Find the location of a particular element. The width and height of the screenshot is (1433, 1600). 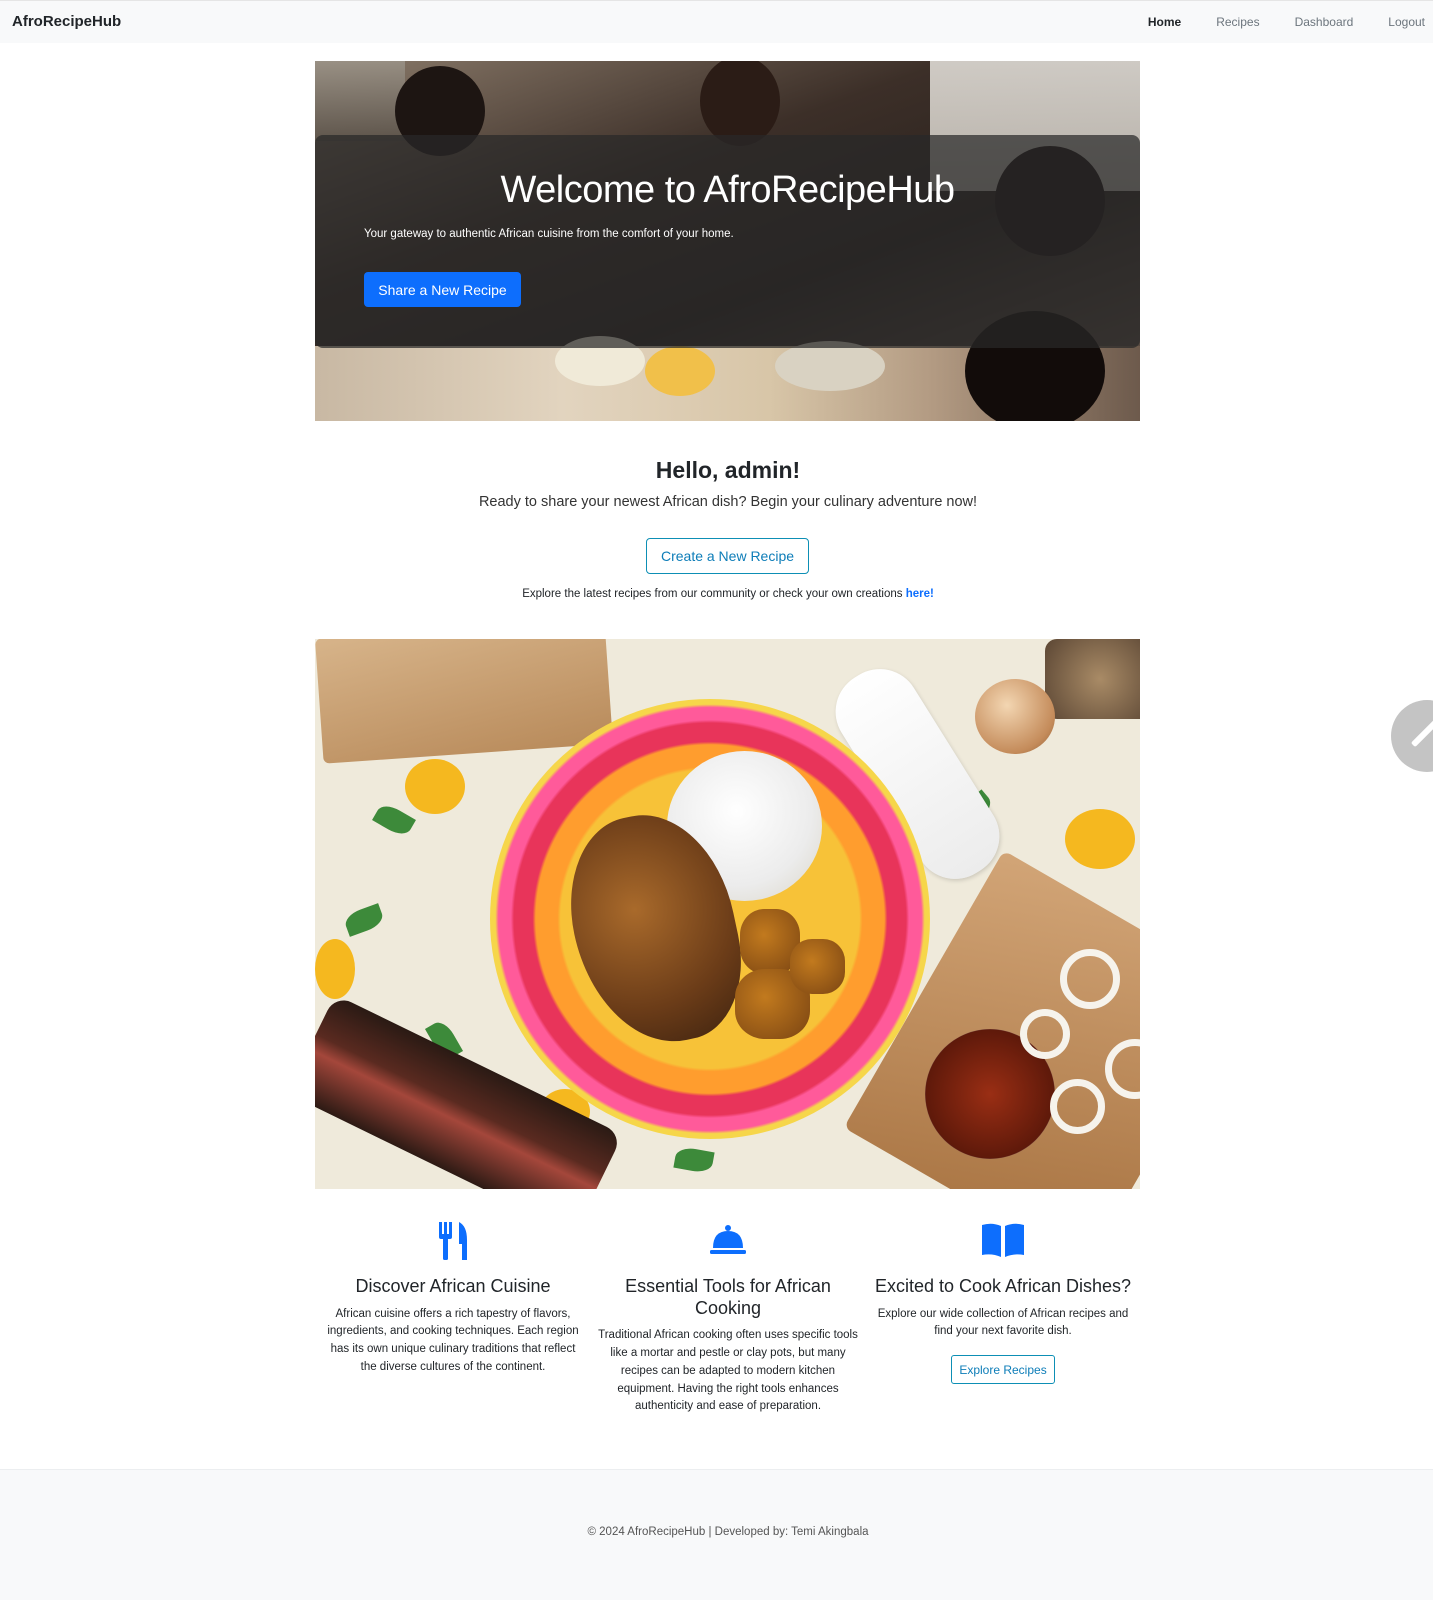

nav-links: Home Recipes Dashboard Logout is located at coordinates (1269, 22).